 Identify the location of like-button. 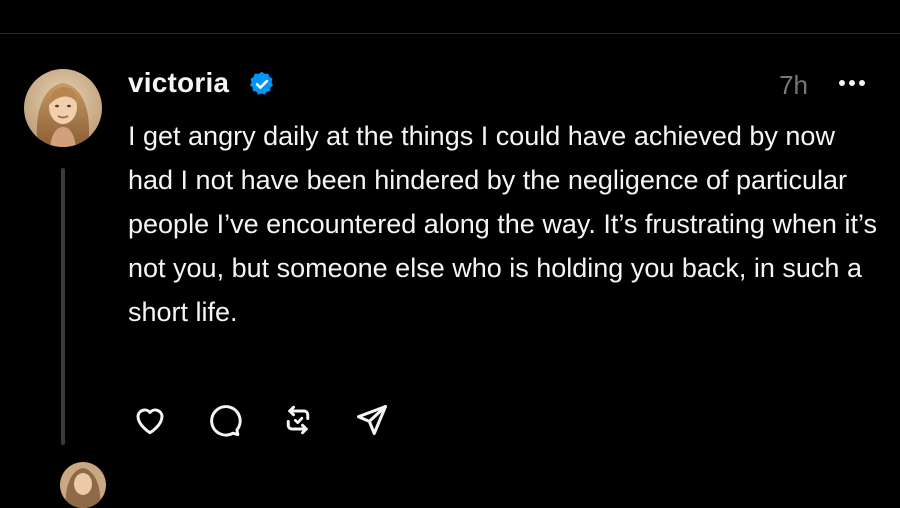
(150, 422).